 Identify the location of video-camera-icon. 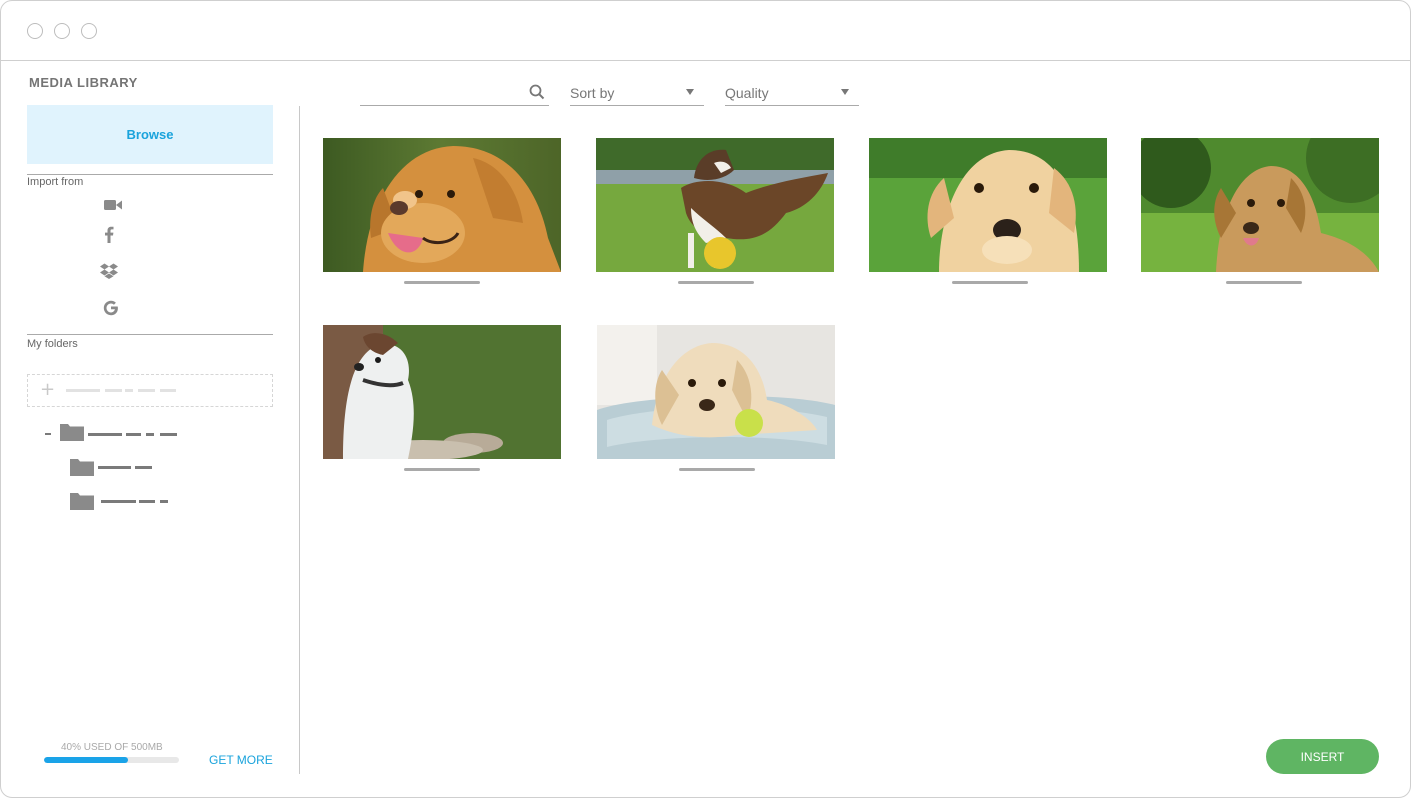
(113, 205).